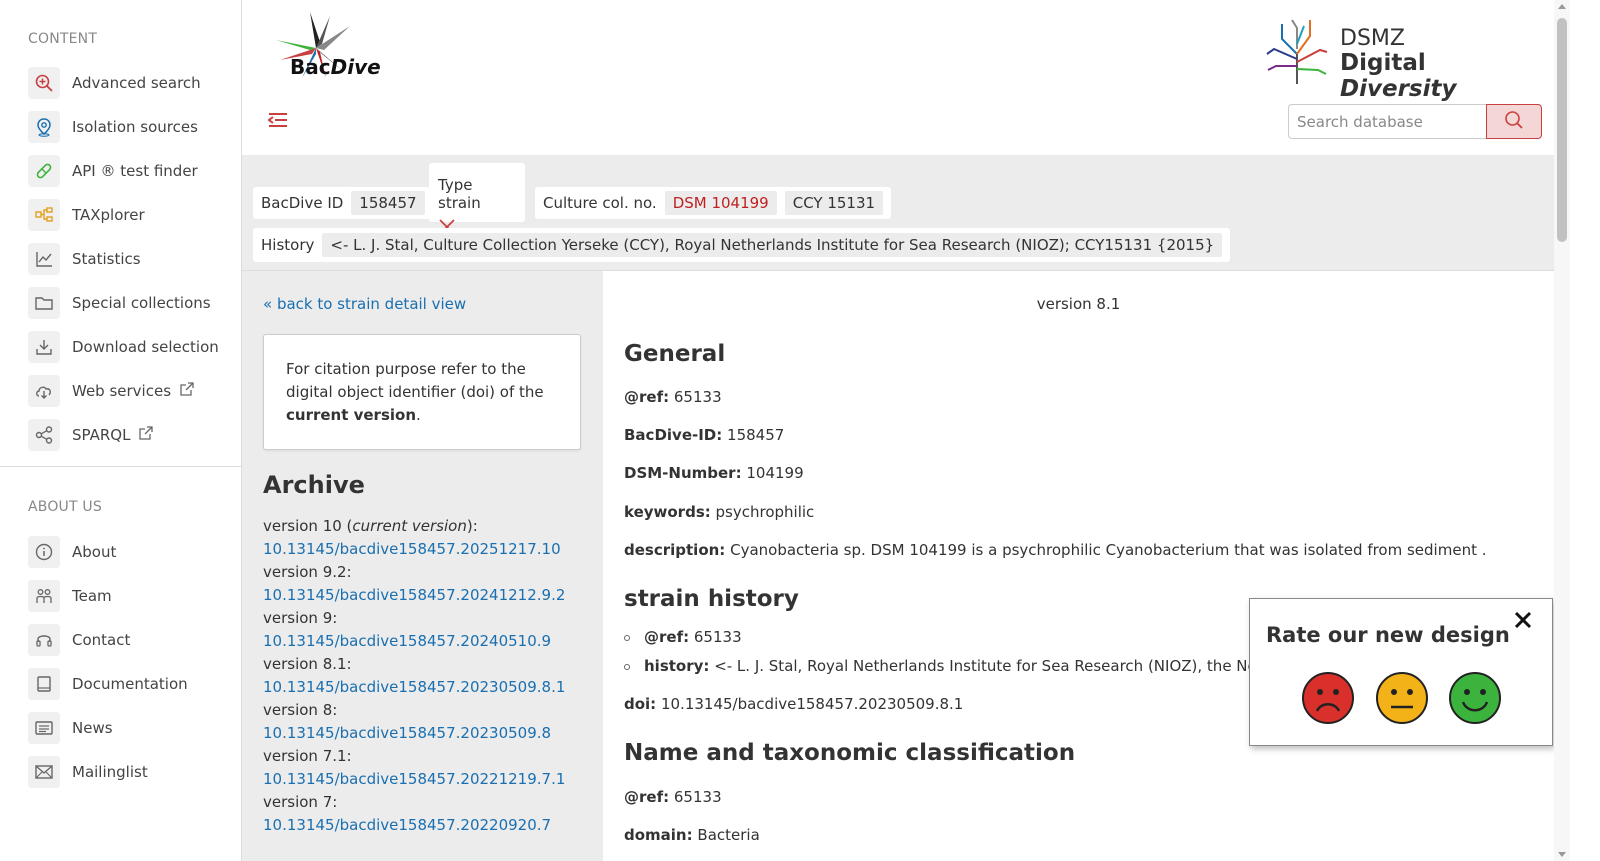 Image resolution: width=1600 pixels, height=861 pixels. I want to click on sidebar-item-api-test-finder: API ® test finder, so click(120, 171).